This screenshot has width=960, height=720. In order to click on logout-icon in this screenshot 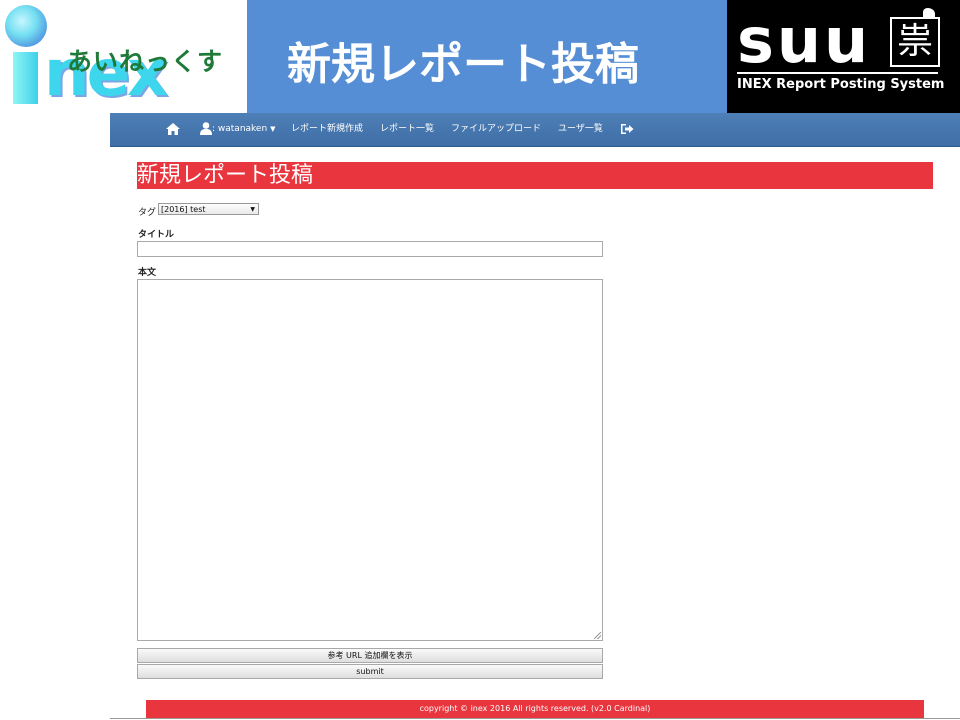, I will do `click(627, 128)`.